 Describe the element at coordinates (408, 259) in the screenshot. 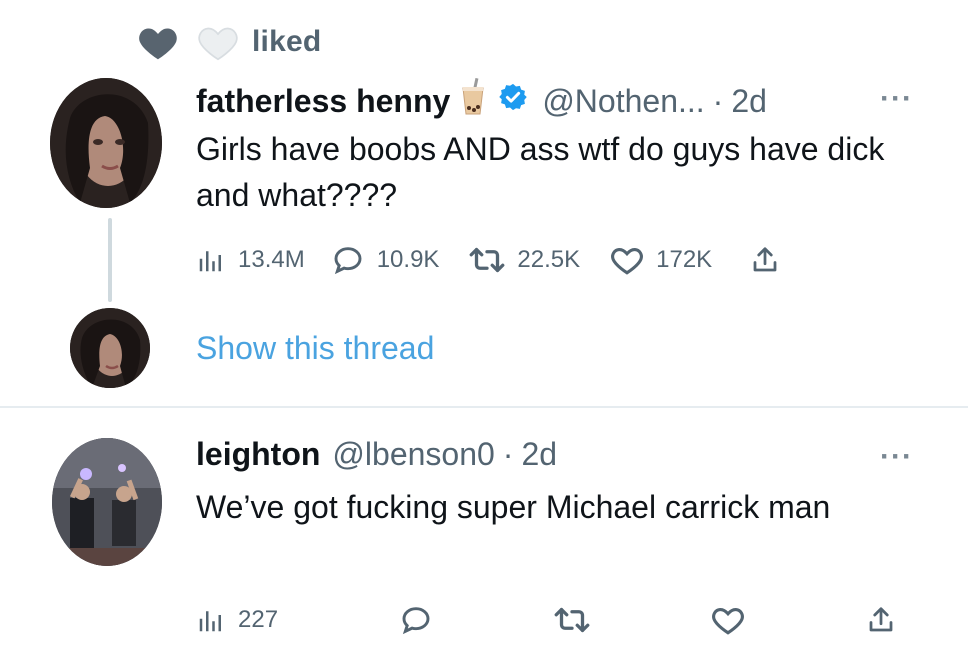

I see `reply-count: 10.9K` at that location.